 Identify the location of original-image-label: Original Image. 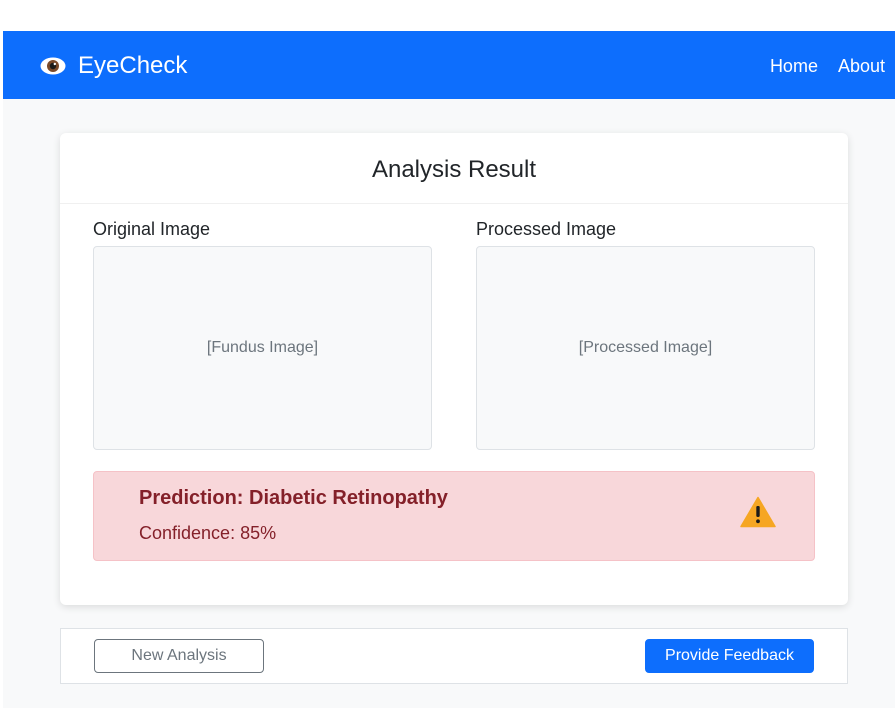
(152, 229).